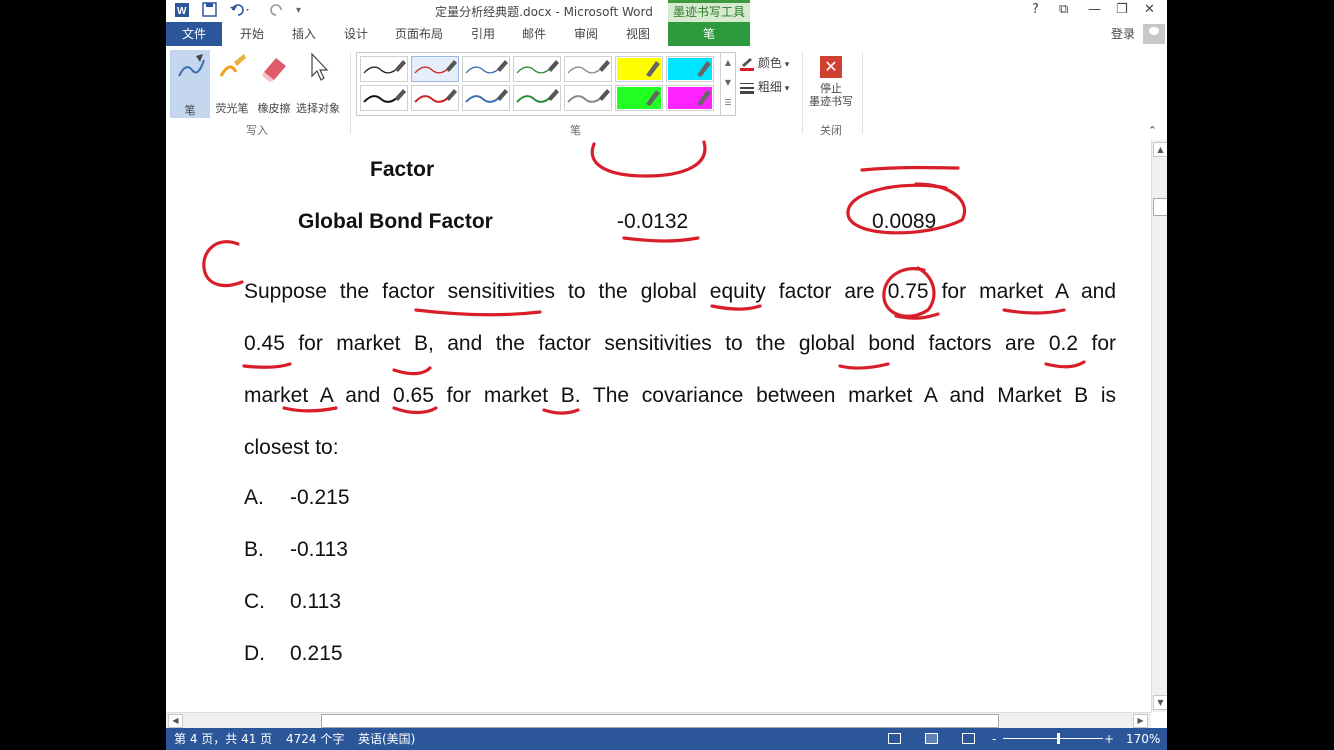  I want to click on scroll-up-icon: ▲, so click(1160, 149).